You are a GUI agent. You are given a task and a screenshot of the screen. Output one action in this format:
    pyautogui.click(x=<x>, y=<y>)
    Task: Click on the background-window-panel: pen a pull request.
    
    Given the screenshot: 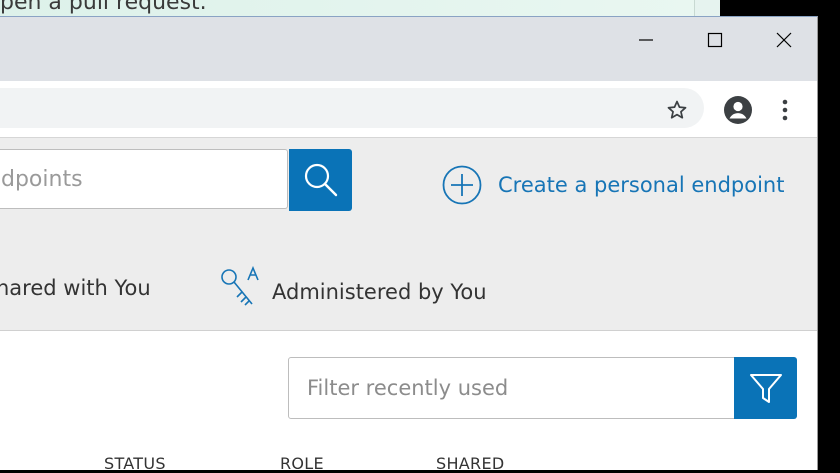 What is the action you would take?
    pyautogui.click(x=347, y=8)
    